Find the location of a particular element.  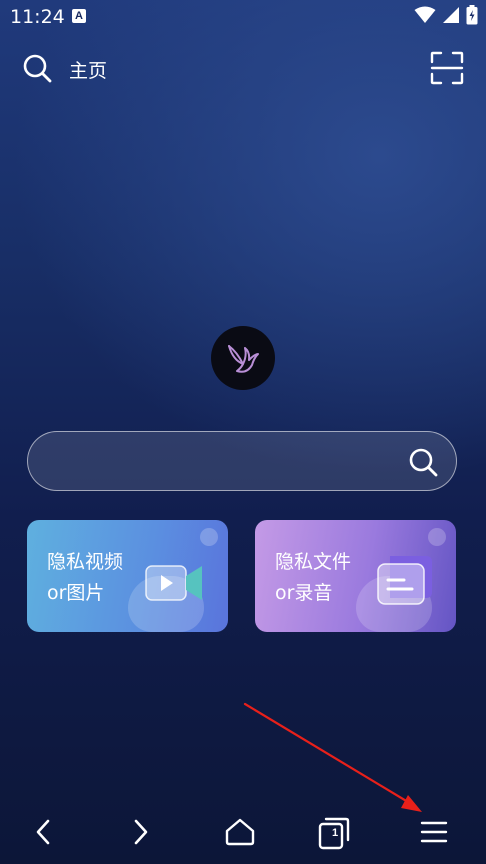

menu-icon is located at coordinates (434, 832).